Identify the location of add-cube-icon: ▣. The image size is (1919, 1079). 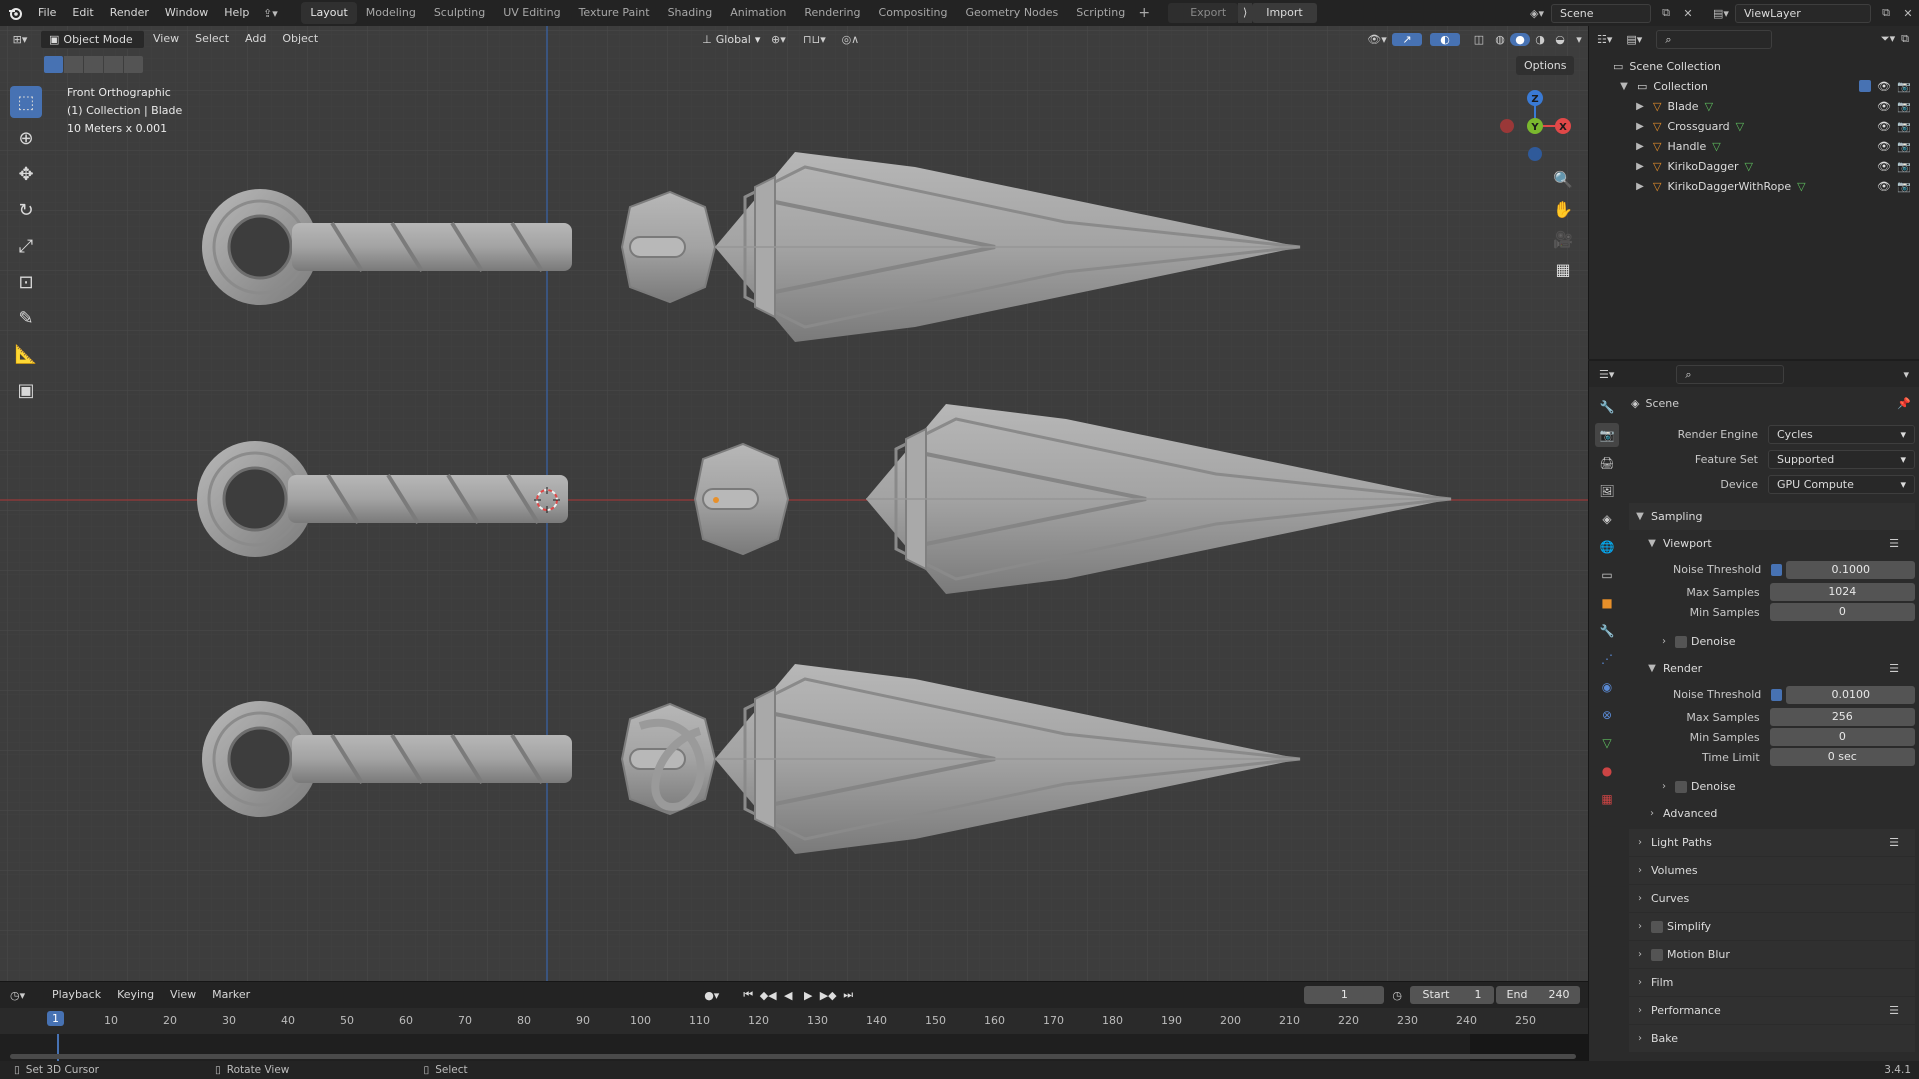
(26, 390).